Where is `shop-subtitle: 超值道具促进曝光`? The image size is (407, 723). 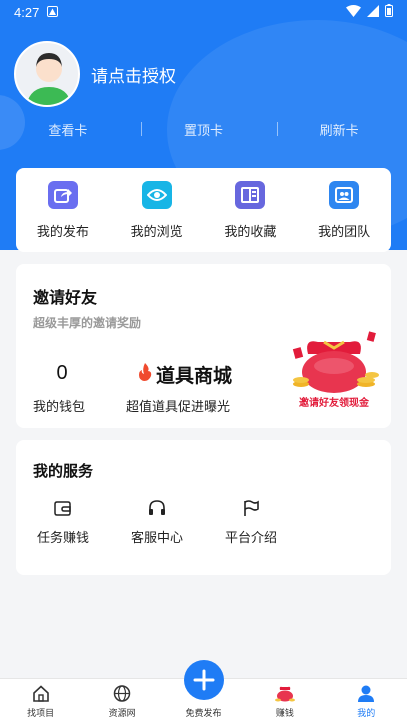 shop-subtitle: 超值道具促进曝光 is located at coordinates (178, 406).